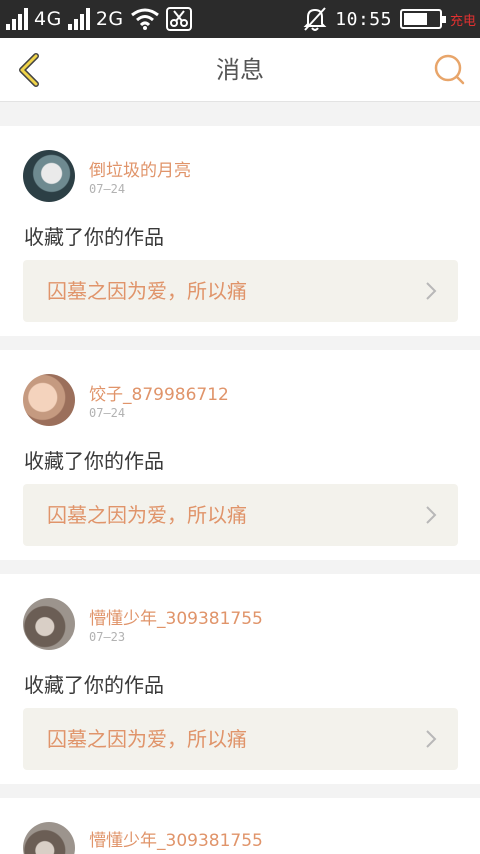  What do you see at coordinates (178, 19) in the screenshot?
I see `scissors-icon` at bounding box center [178, 19].